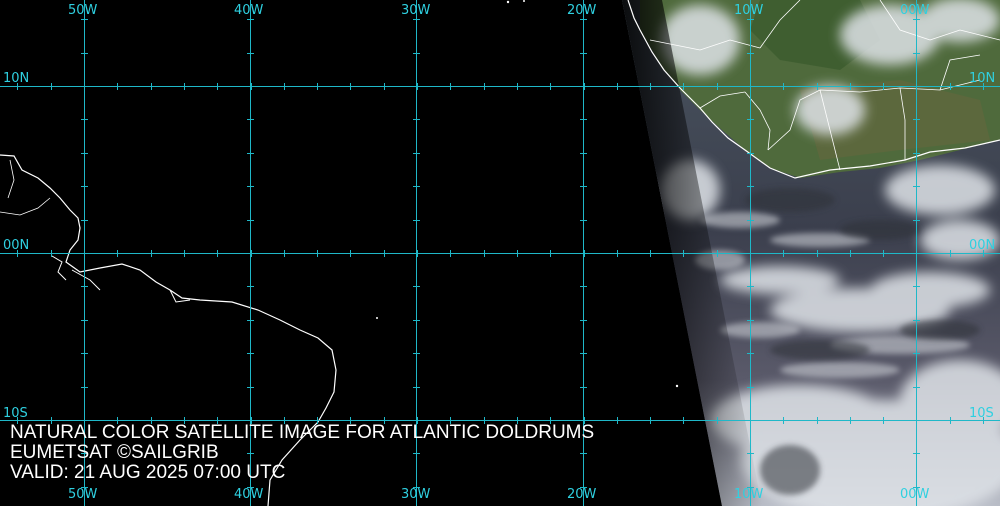 This screenshot has width=1000, height=506. Describe the element at coordinates (16, 245) in the screenshot. I see `lat-label-left-00n: 00N` at that location.